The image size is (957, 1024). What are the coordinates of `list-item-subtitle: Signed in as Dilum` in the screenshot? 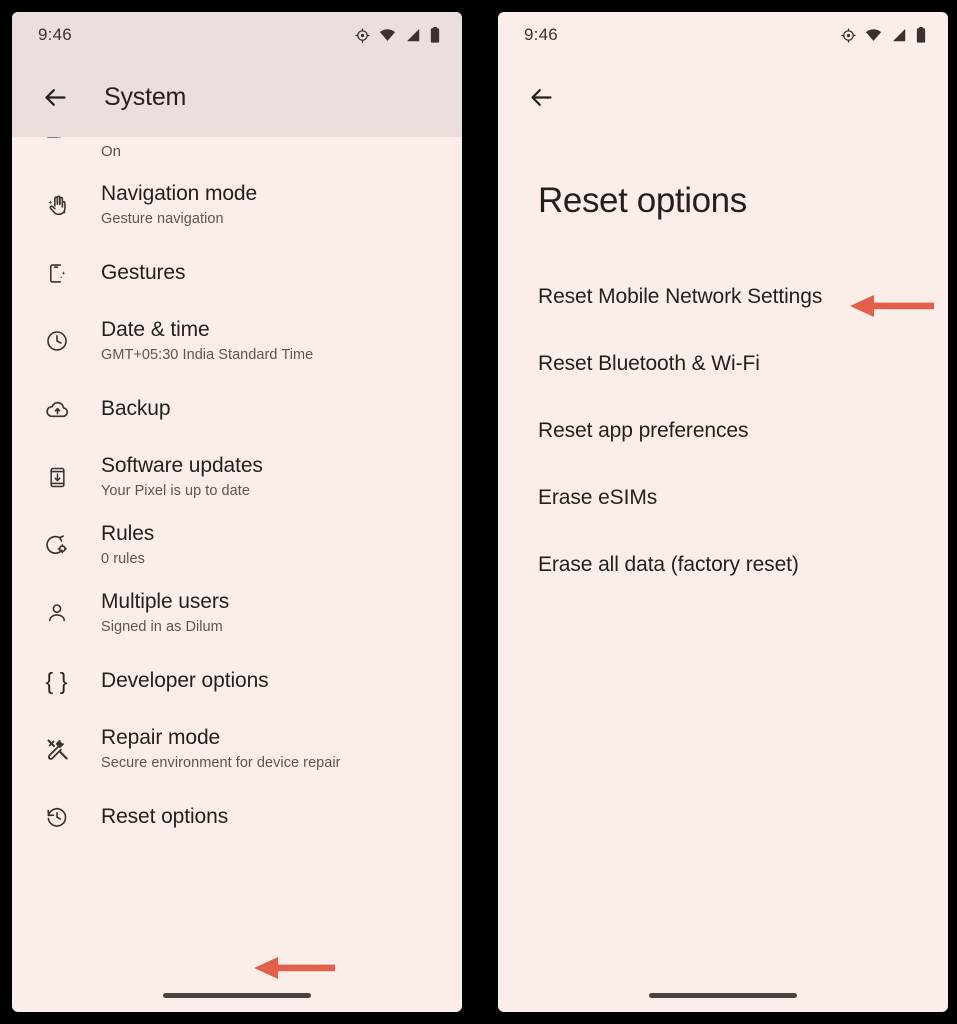 It's located at (162, 627).